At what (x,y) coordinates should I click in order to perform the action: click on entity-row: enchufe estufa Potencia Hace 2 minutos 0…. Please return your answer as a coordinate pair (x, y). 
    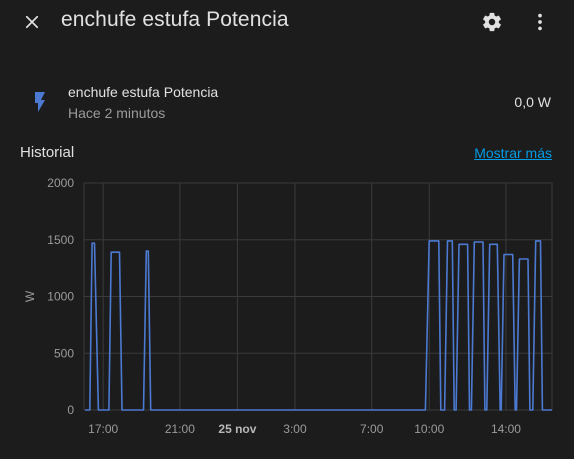
    Looking at the image, I should click on (287, 102).